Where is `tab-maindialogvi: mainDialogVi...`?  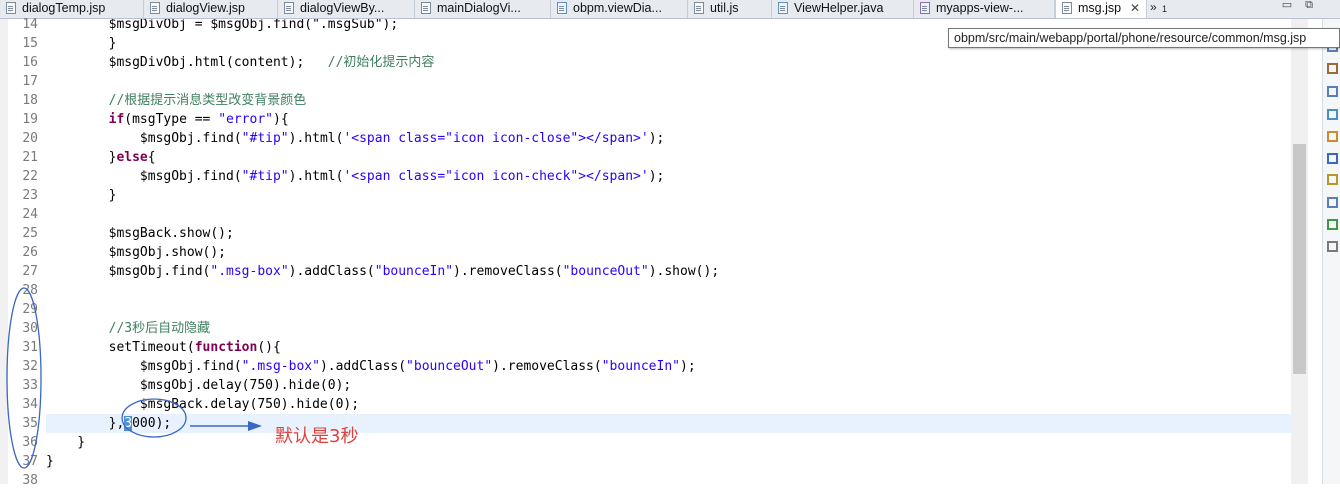 tab-maindialogvi: mainDialogVi... is located at coordinates (483, 9).